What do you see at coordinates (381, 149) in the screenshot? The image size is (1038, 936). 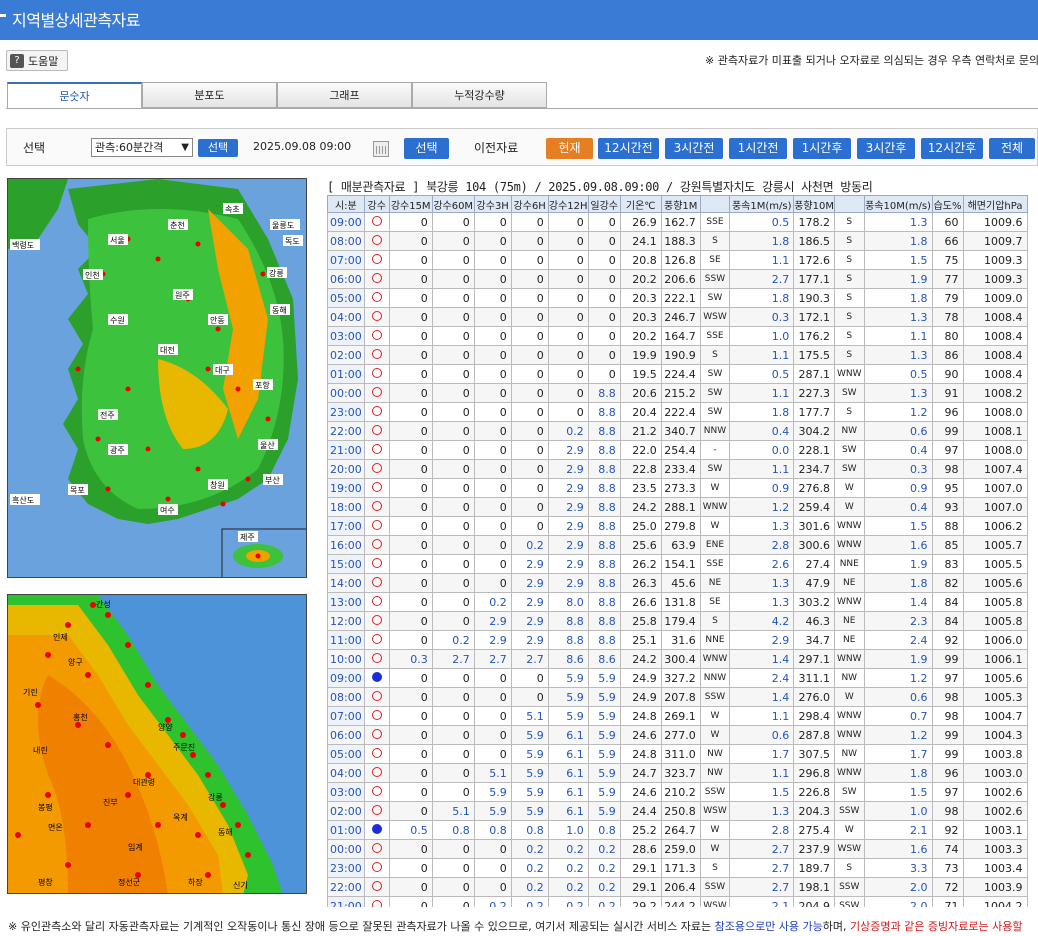 I see `calendar-icon` at bounding box center [381, 149].